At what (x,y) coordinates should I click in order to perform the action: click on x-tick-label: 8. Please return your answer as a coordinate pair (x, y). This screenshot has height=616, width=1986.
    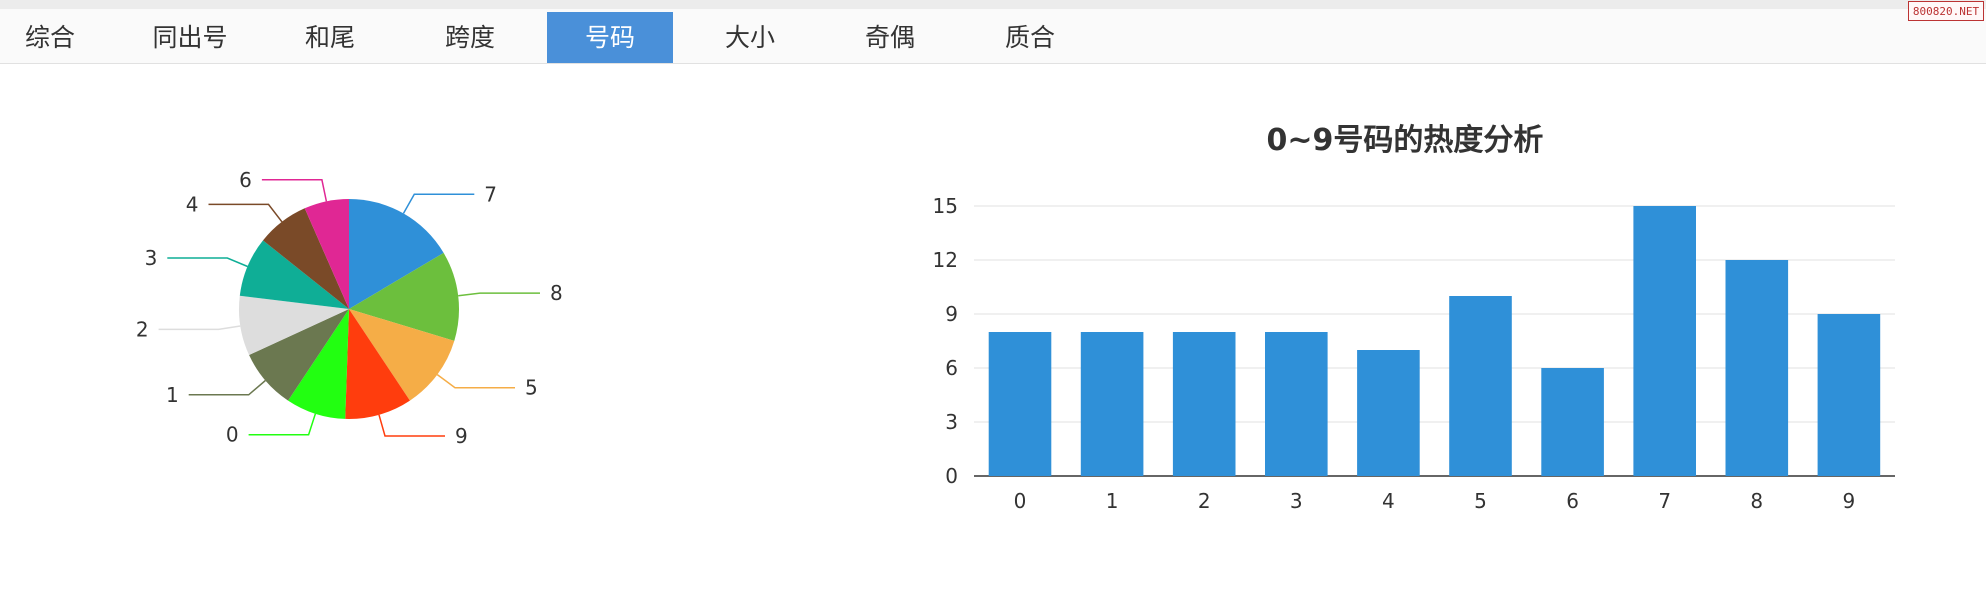
    Looking at the image, I should click on (1756, 501).